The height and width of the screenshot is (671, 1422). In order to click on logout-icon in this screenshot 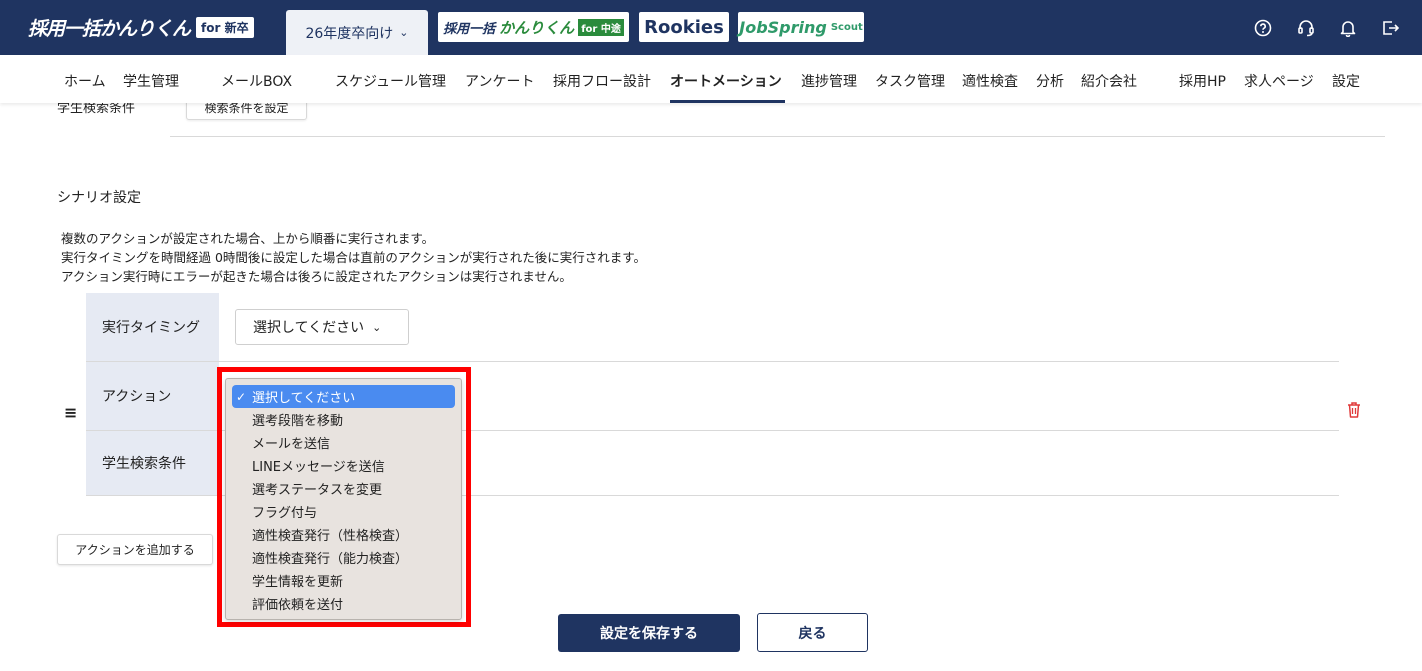, I will do `click(1390, 28)`.